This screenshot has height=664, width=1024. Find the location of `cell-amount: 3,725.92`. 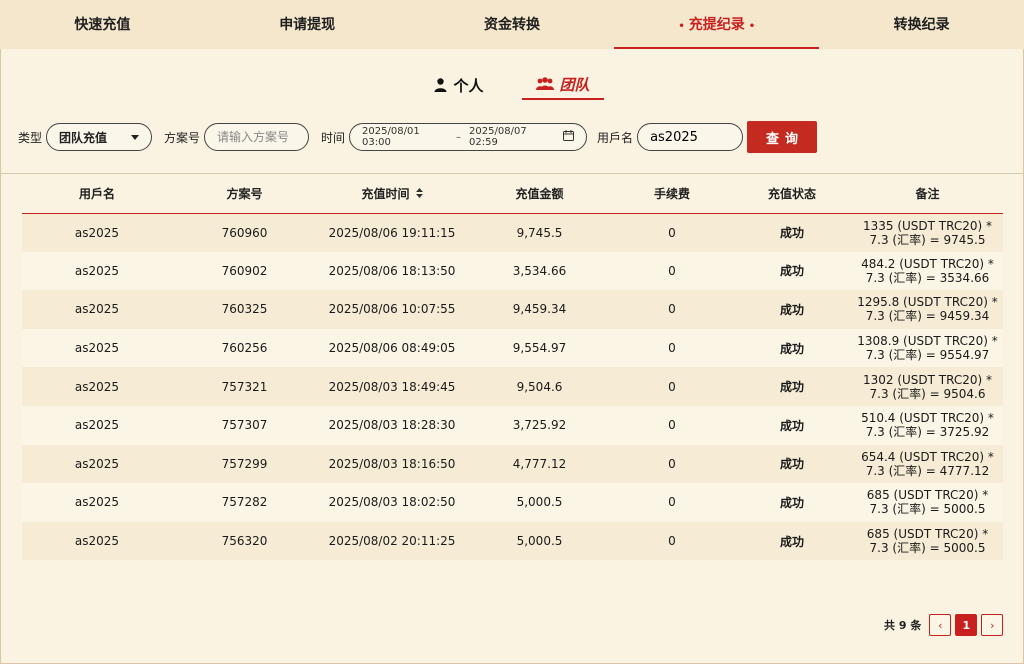

cell-amount: 3,725.92 is located at coordinates (539, 425).